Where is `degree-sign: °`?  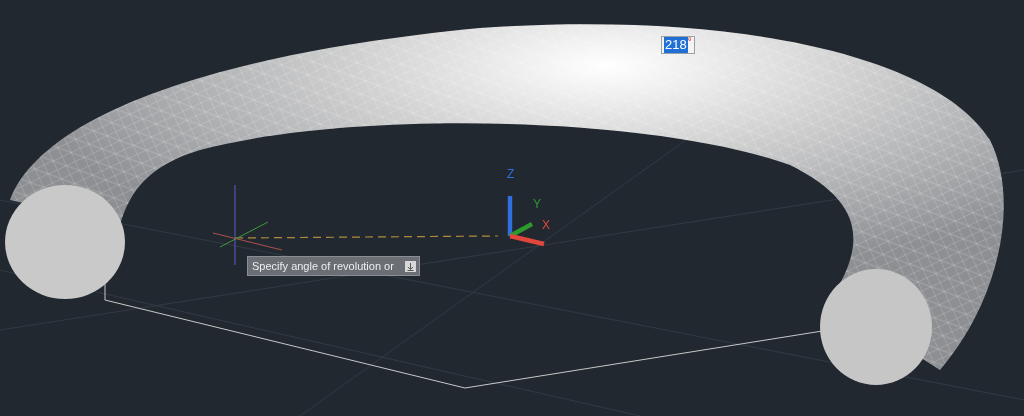 degree-sign: ° is located at coordinates (689, 42).